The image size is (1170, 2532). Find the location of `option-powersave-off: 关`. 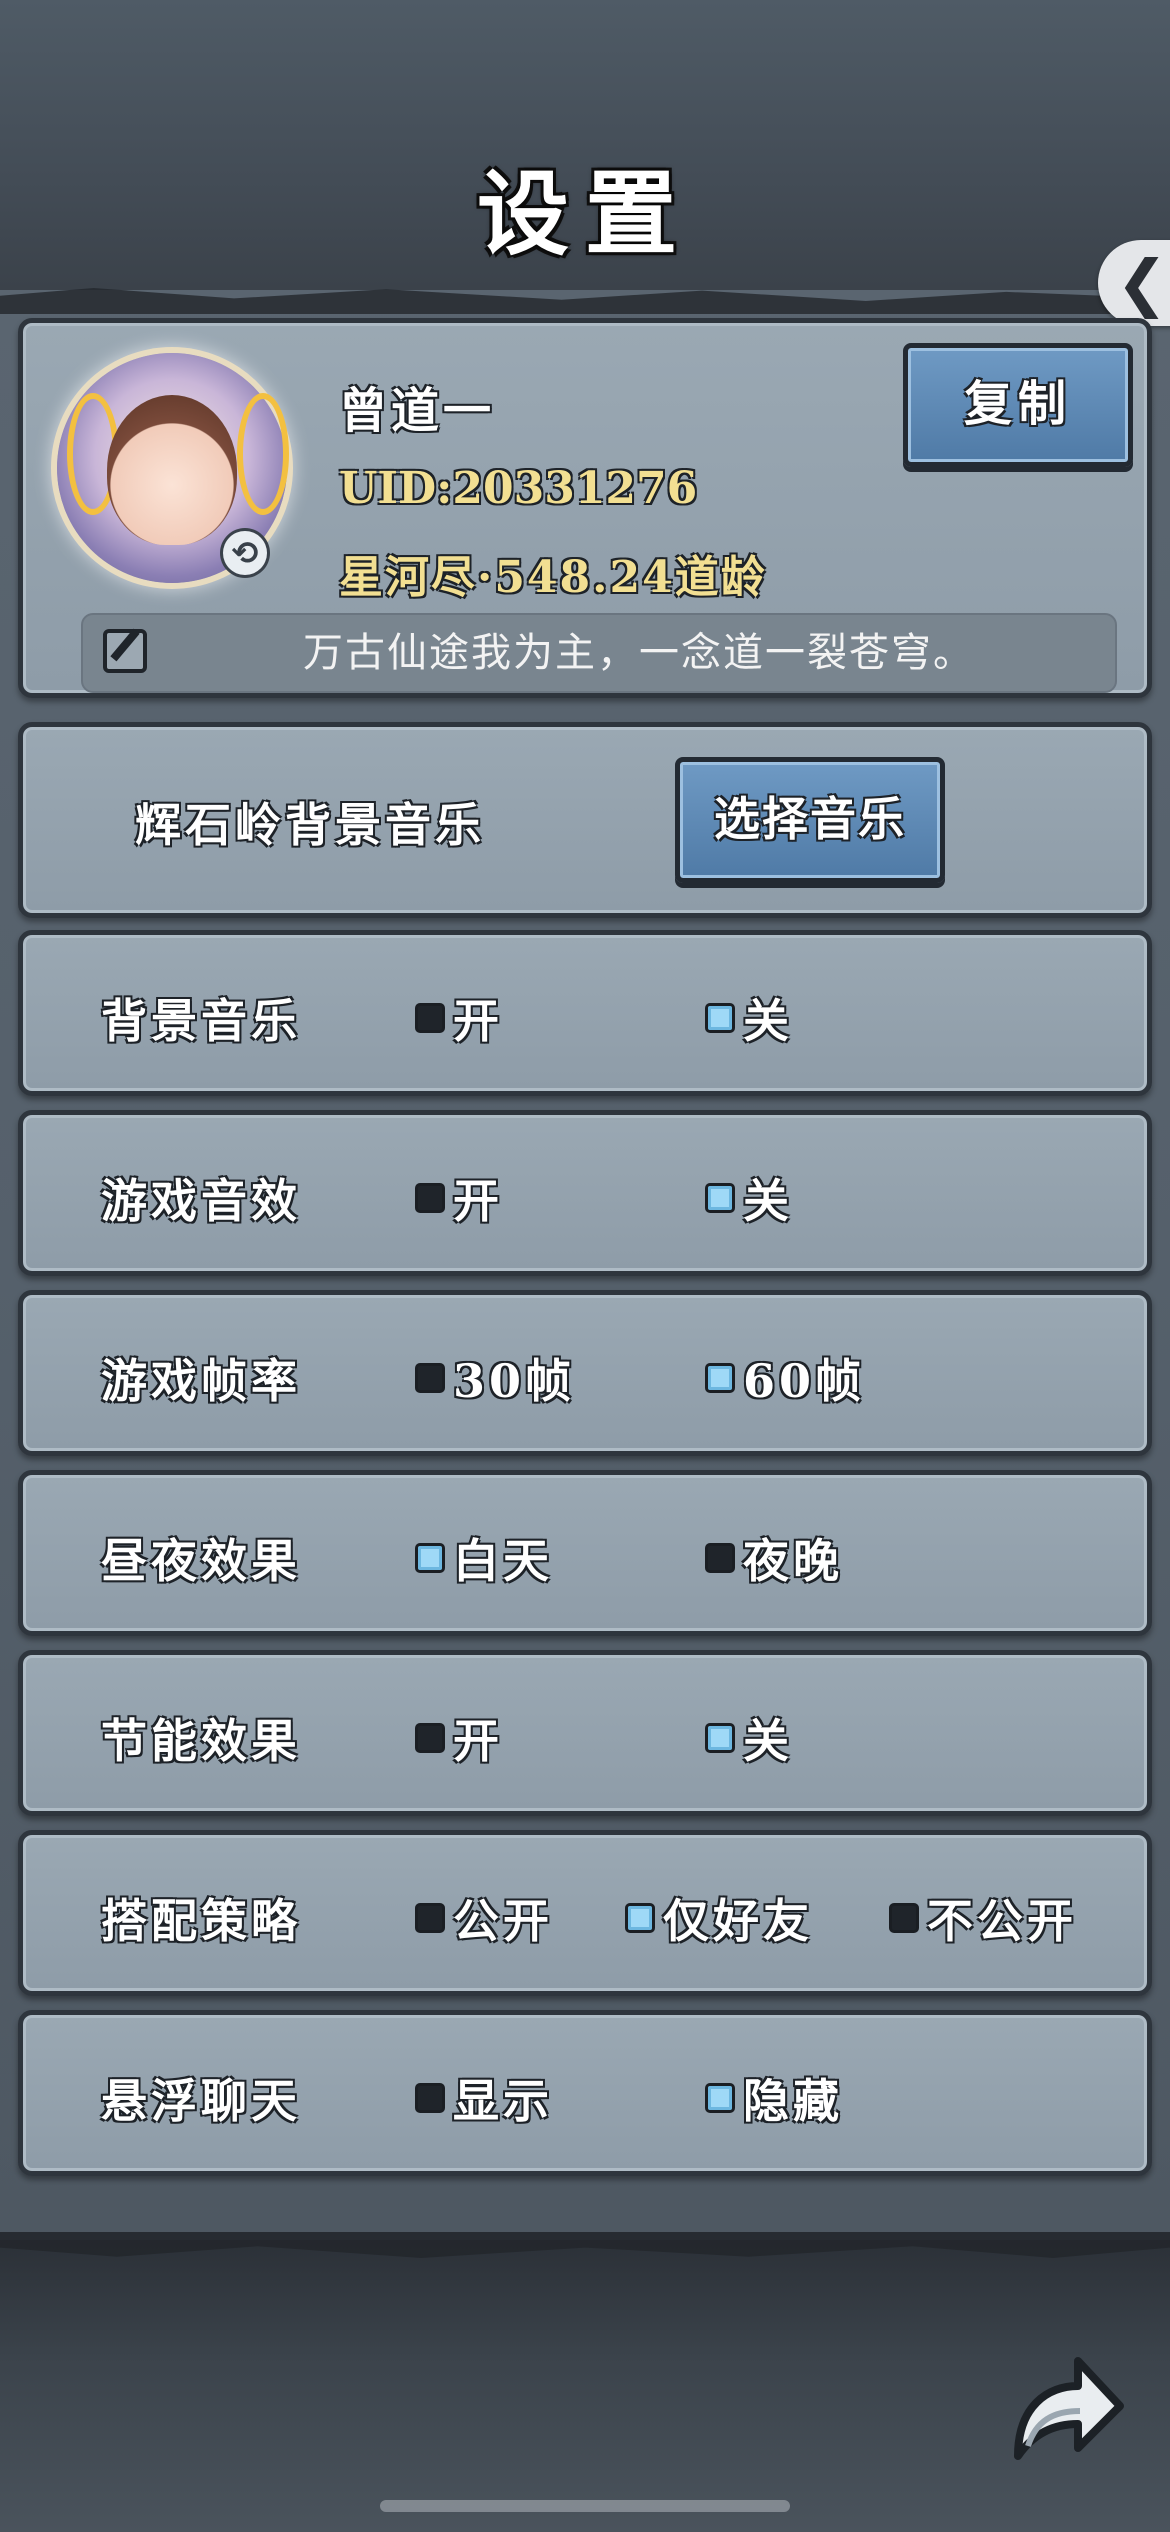

option-powersave-off: 关 is located at coordinates (749, 1738).